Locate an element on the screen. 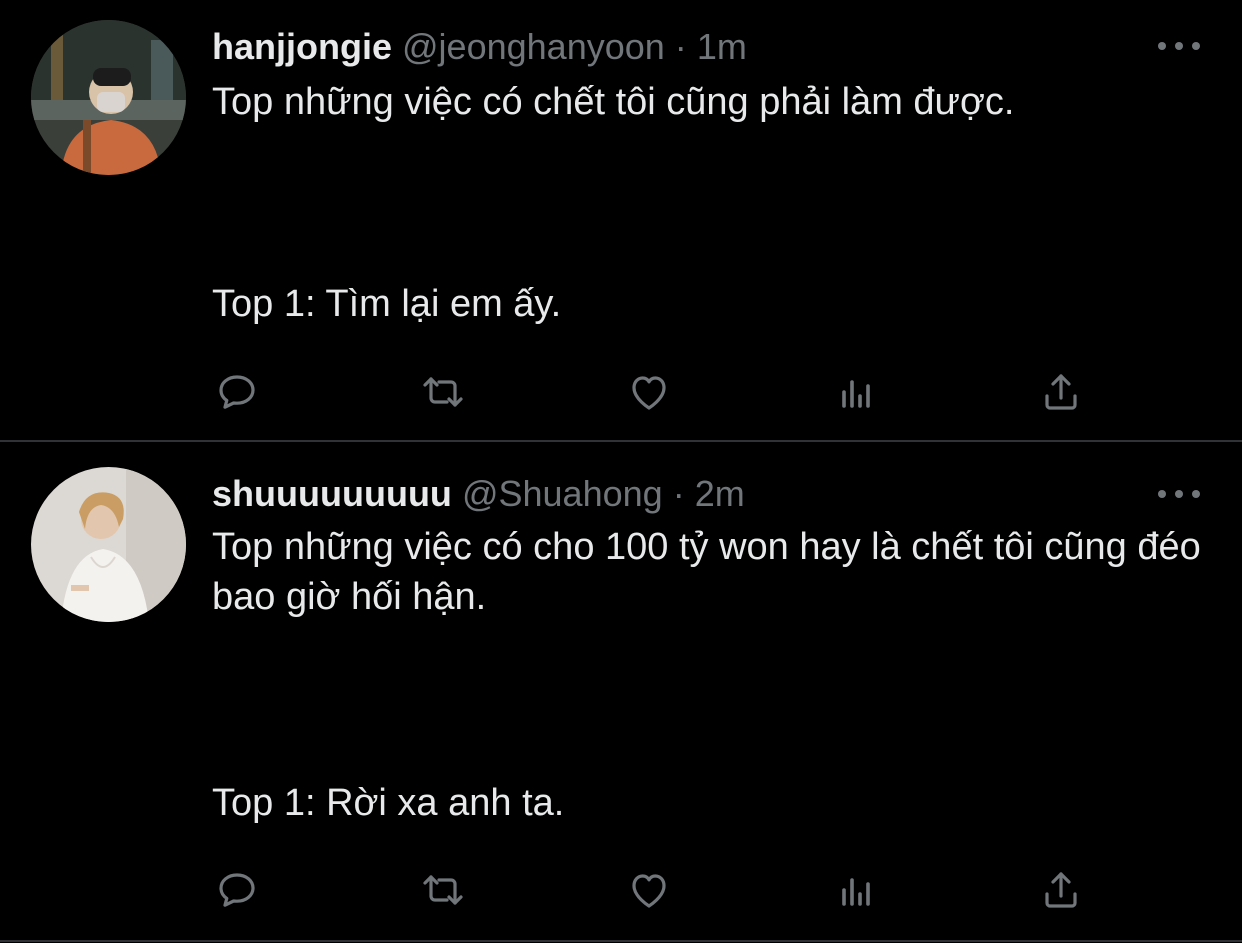  divider is located at coordinates (621, 941).